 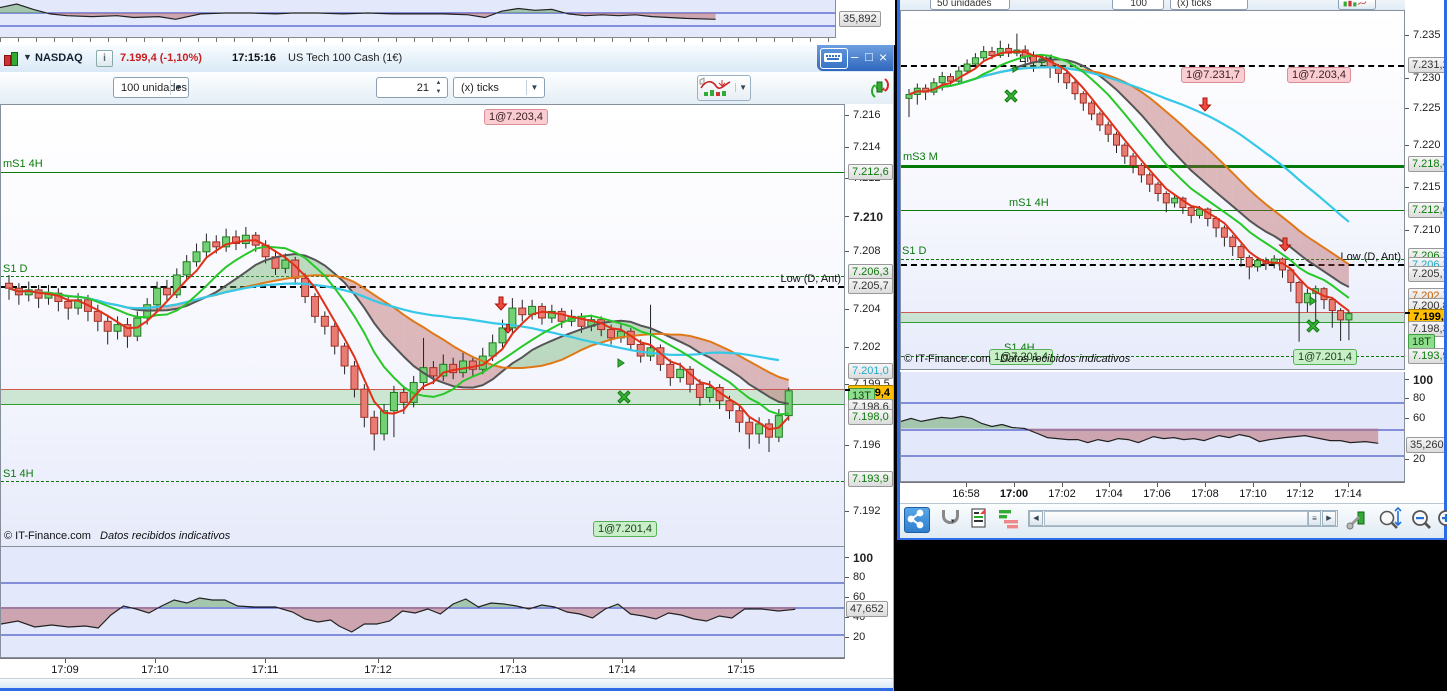 I want to click on chart-settings-wrench-icon, so click(x=1358, y=520).